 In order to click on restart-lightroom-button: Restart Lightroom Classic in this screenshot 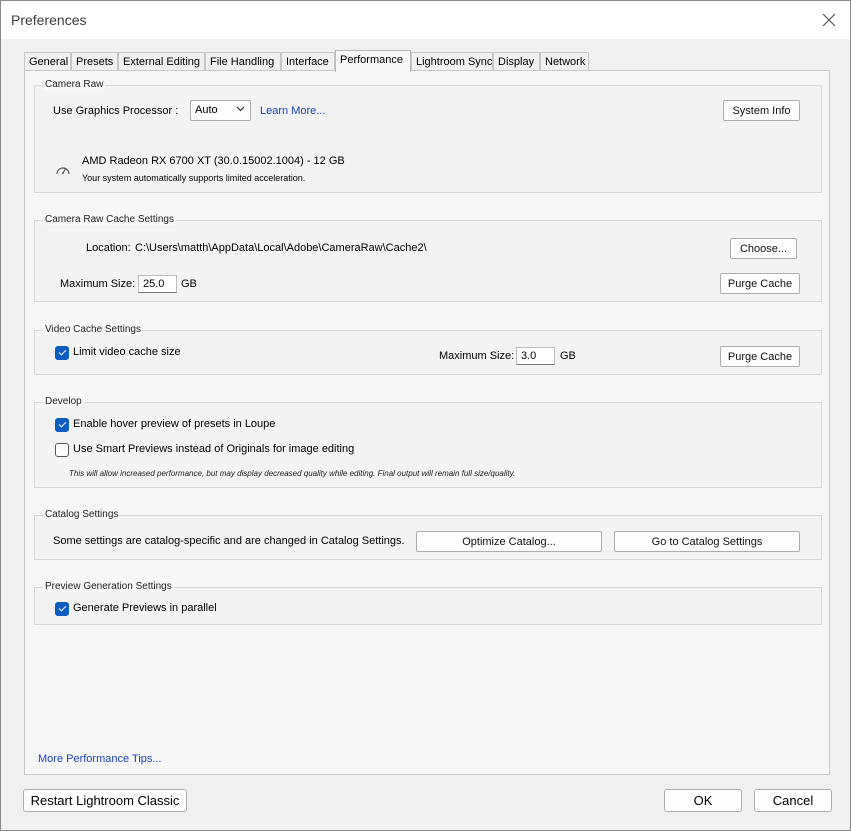, I will do `click(105, 800)`.